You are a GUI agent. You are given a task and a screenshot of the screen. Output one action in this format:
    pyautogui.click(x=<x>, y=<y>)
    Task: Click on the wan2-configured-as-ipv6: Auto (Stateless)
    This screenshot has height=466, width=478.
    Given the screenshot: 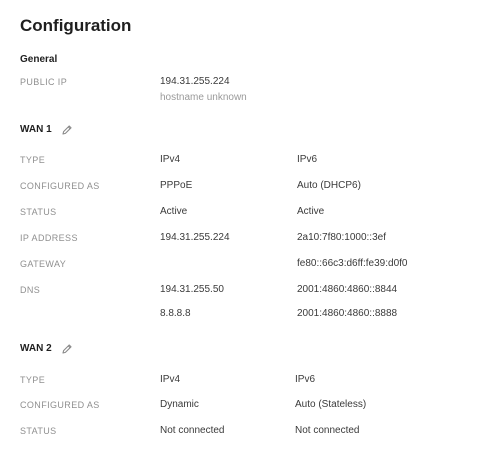 What is the action you would take?
    pyautogui.click(x=331, y=404)
    